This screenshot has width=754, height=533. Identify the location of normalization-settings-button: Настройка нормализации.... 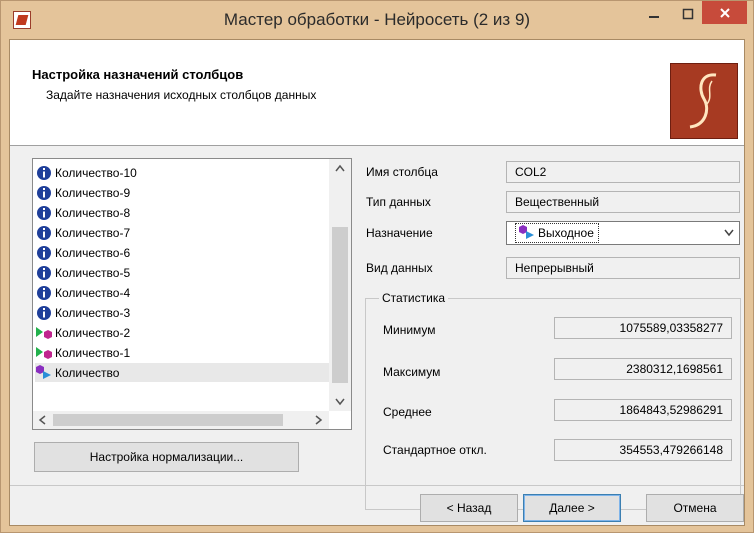
(166, 457).